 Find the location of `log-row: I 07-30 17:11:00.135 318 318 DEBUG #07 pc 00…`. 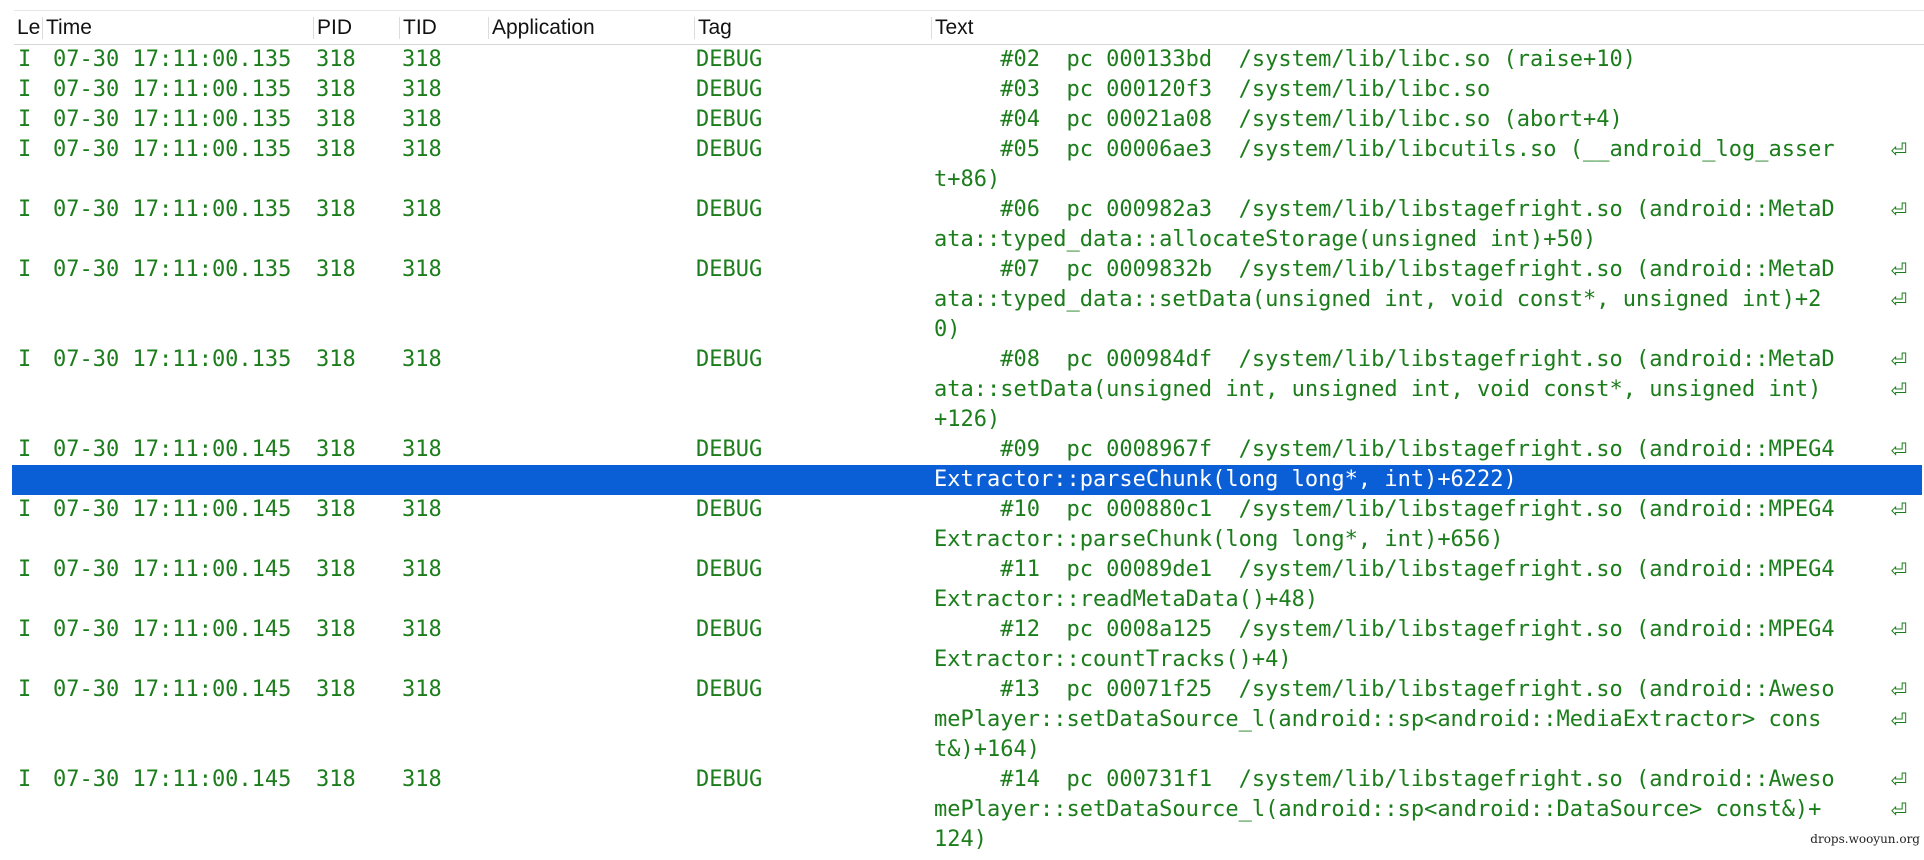

log-row: I 07-30 17:11:00.135 318 318 DEBUG #07 pc 00… is located at coordinates (969, 300).